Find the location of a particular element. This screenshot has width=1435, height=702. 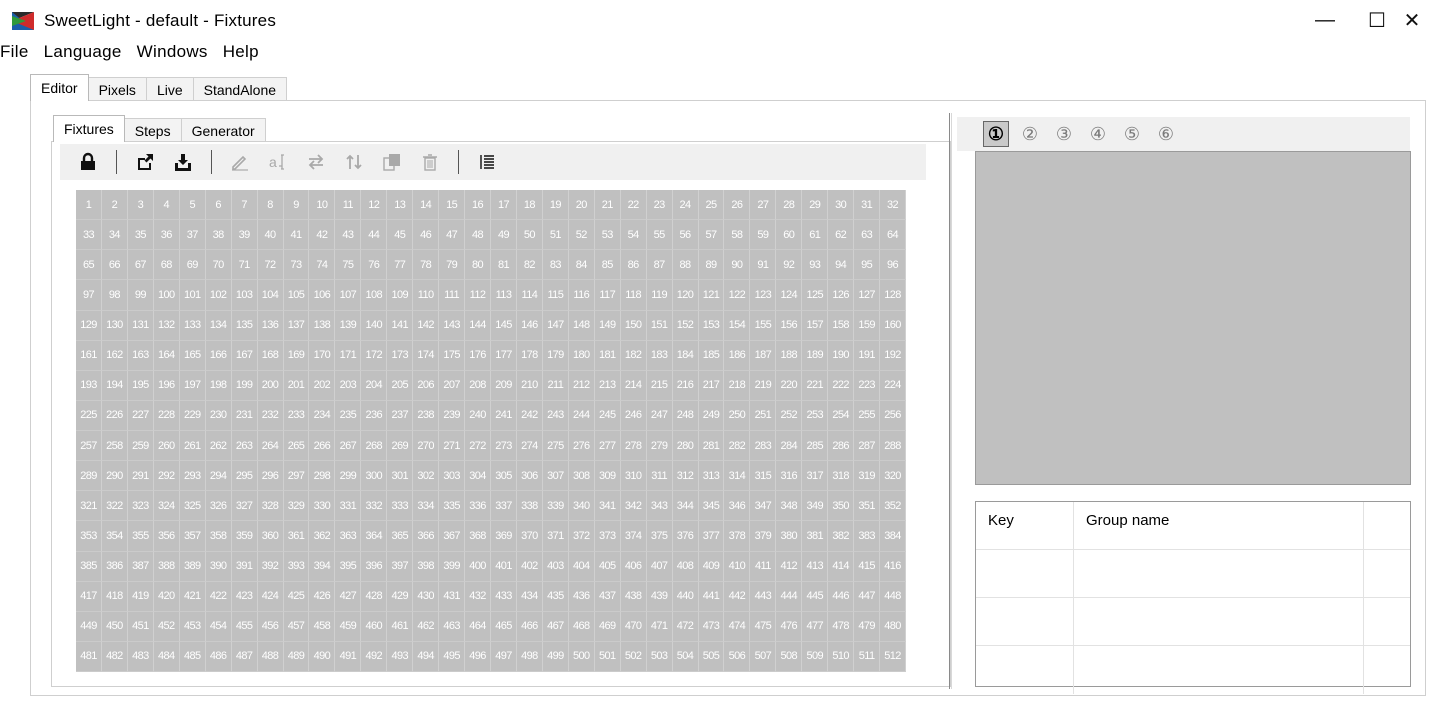

fixture-cell: 37 is located at coordinates (192, 235).